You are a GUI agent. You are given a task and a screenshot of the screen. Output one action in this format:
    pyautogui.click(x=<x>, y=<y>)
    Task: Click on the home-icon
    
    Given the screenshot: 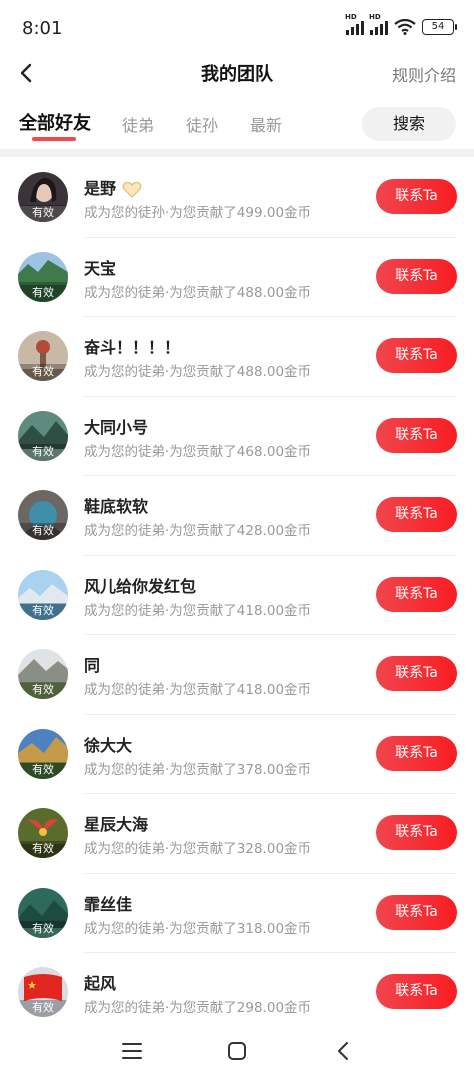 What is the action you would take?
    pyautogui.click(x=237, y=1051)
    